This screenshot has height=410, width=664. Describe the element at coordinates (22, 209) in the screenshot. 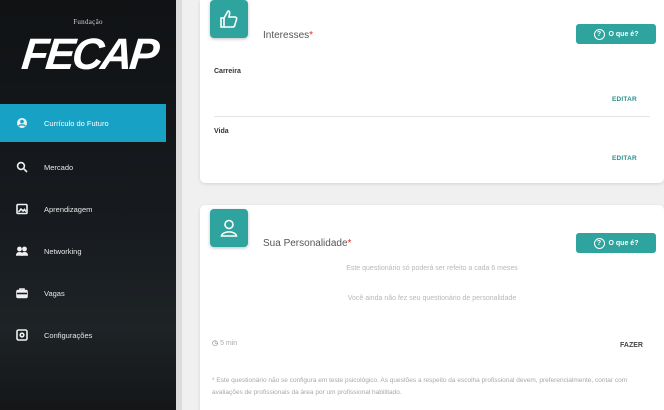

I see `image-icon` at that location.